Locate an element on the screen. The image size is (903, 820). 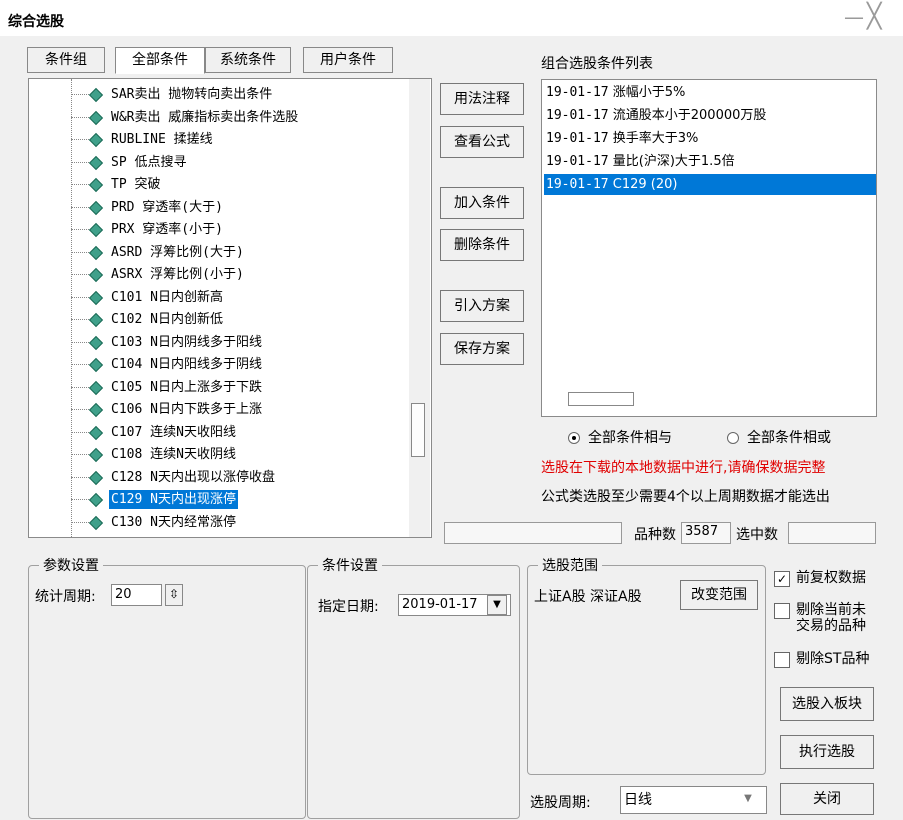
view-formula-button: 查看公式 is located at coordinates (482, 142).